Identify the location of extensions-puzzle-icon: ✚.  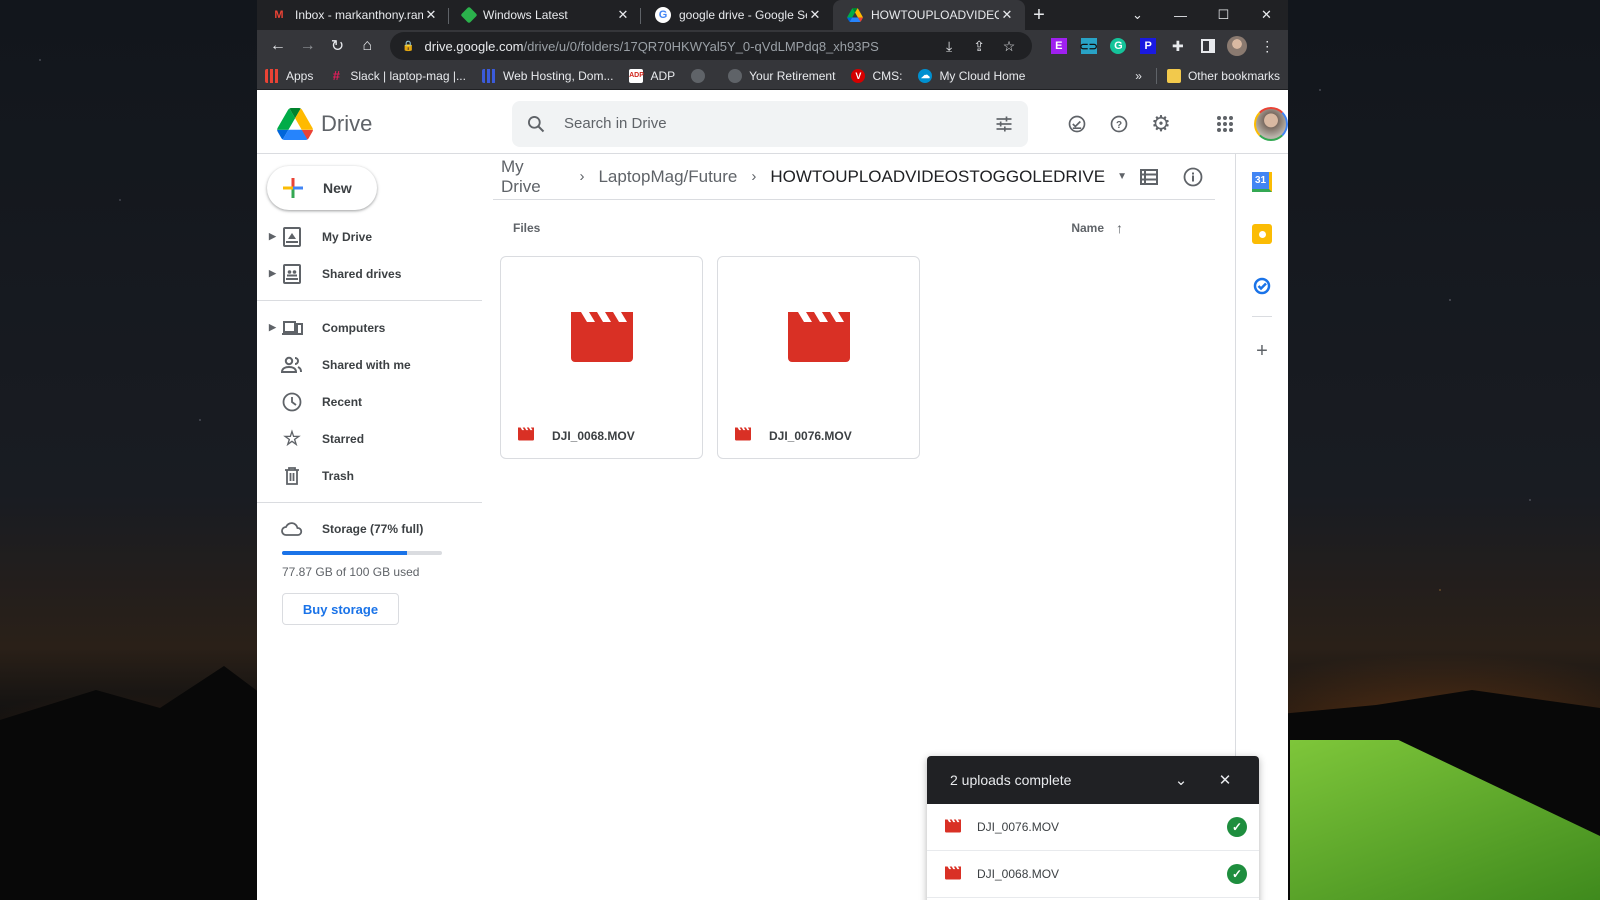
(1178, 46).